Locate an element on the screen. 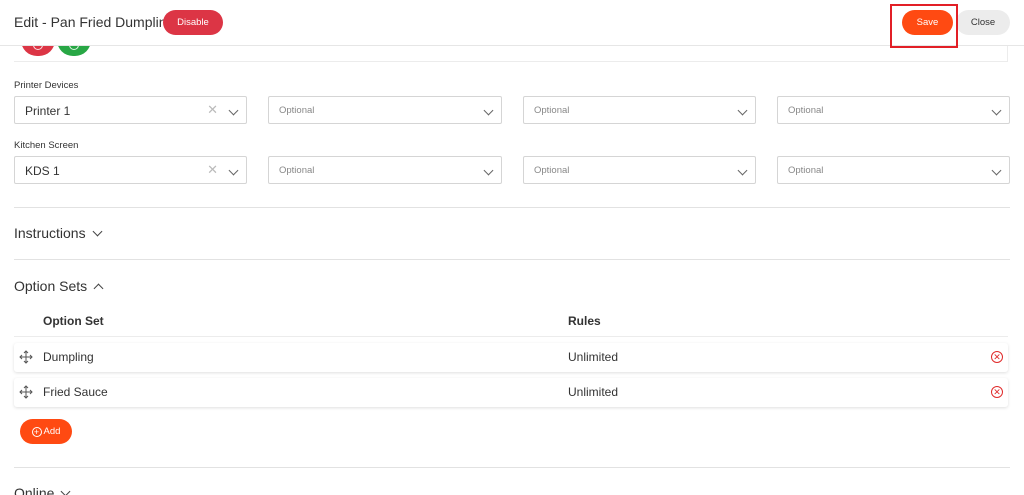 The height and width of the screenshot is (495, 1024). table-row: Dumpling Unlimited ✕ is located at coordinates (511, 357).